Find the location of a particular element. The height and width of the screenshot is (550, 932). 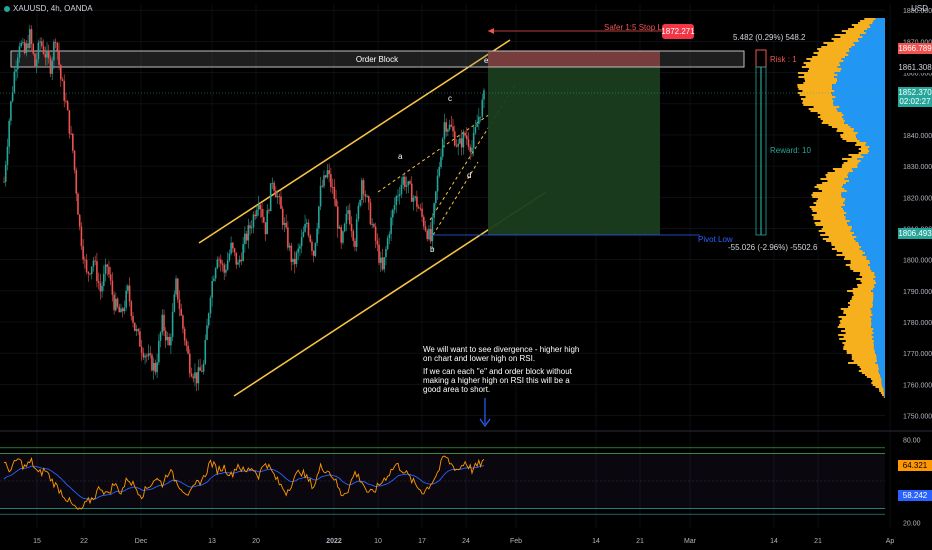

time-tick-label: 22 is located at coordinates (84, 541).